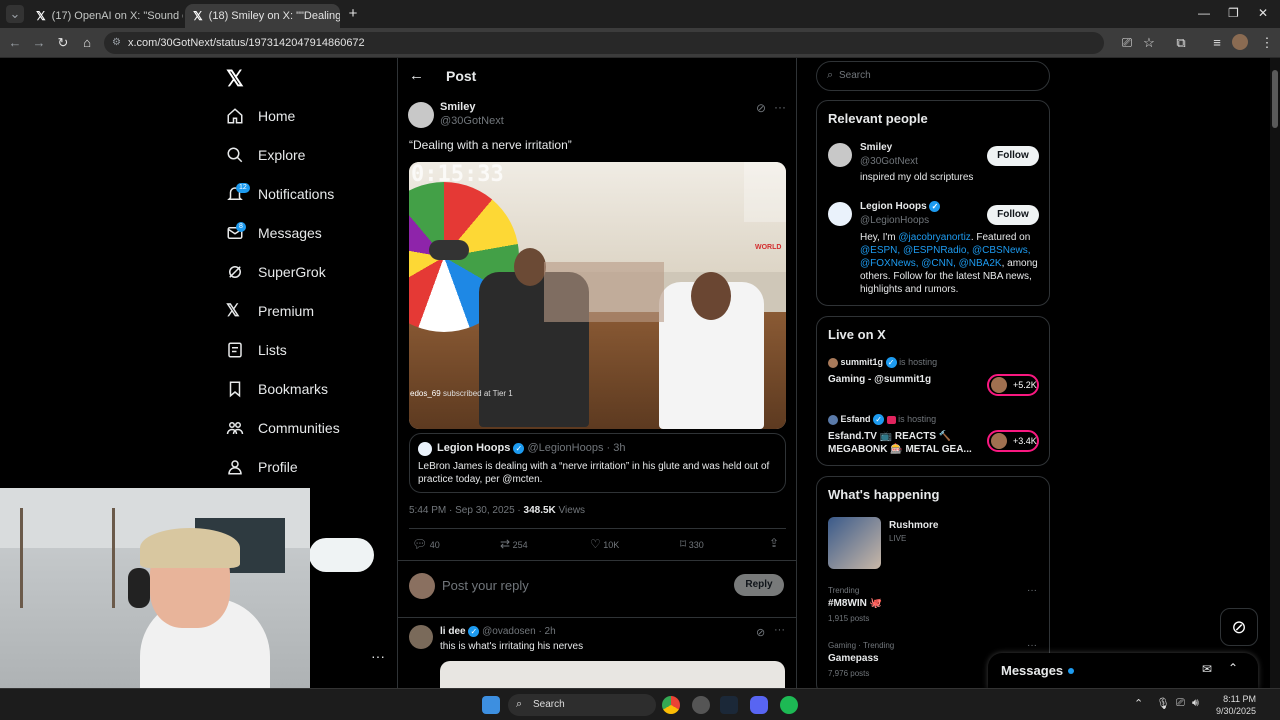  Describe the element at coordinates (759, 705) in the screenshot. I see `discord-icon` at that location.